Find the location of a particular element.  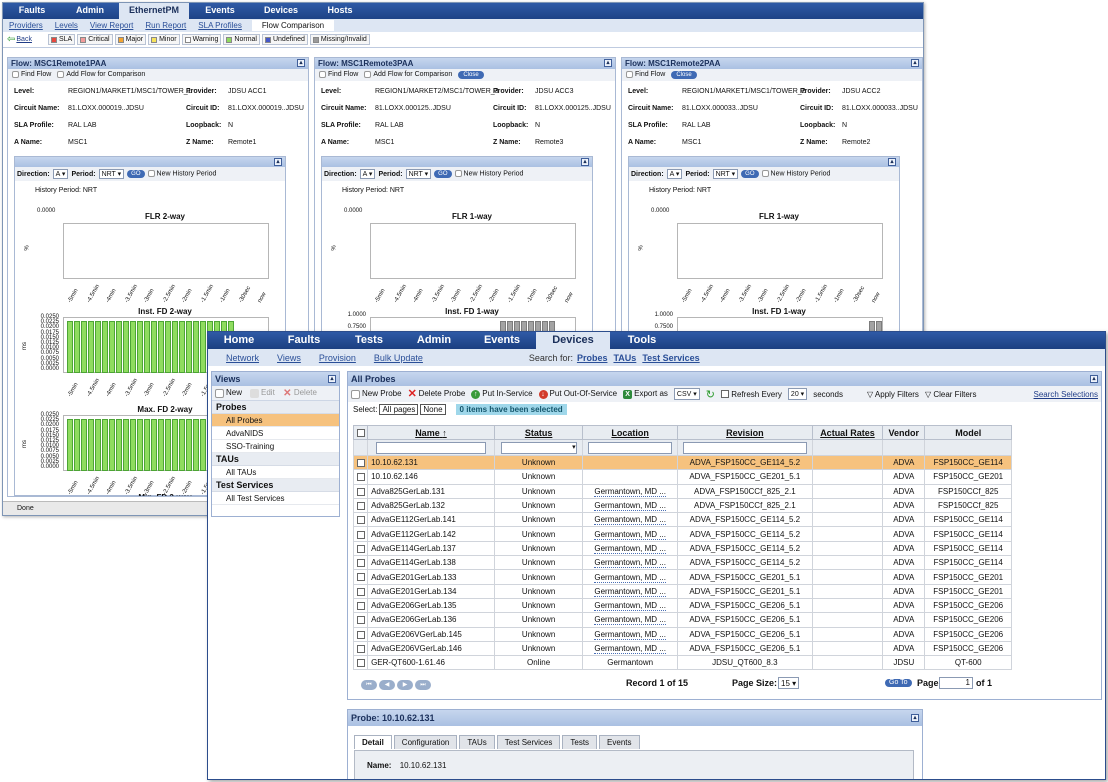

first-page-button: ⏮ is located at coordinates (369, 685).